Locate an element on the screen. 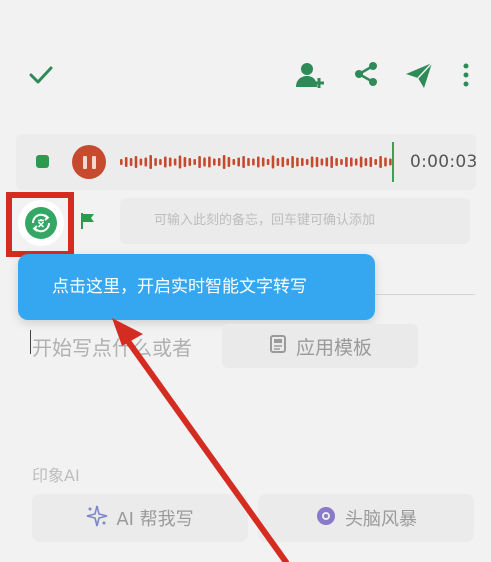 This screenshot has width=491, height=562. text-cursor is located at coordinates (30, 342).